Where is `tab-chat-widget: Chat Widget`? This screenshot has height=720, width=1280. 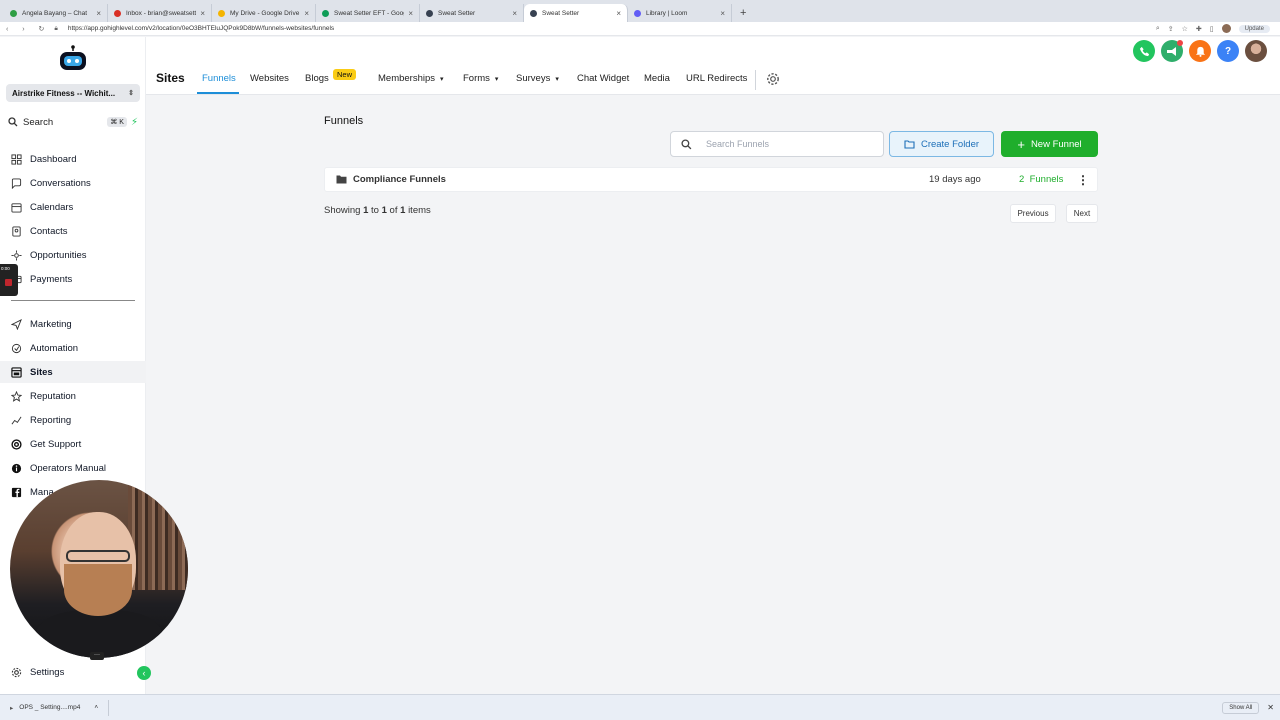
tab-chat-widget: Chat Widget is located at coordinates (603, 78).